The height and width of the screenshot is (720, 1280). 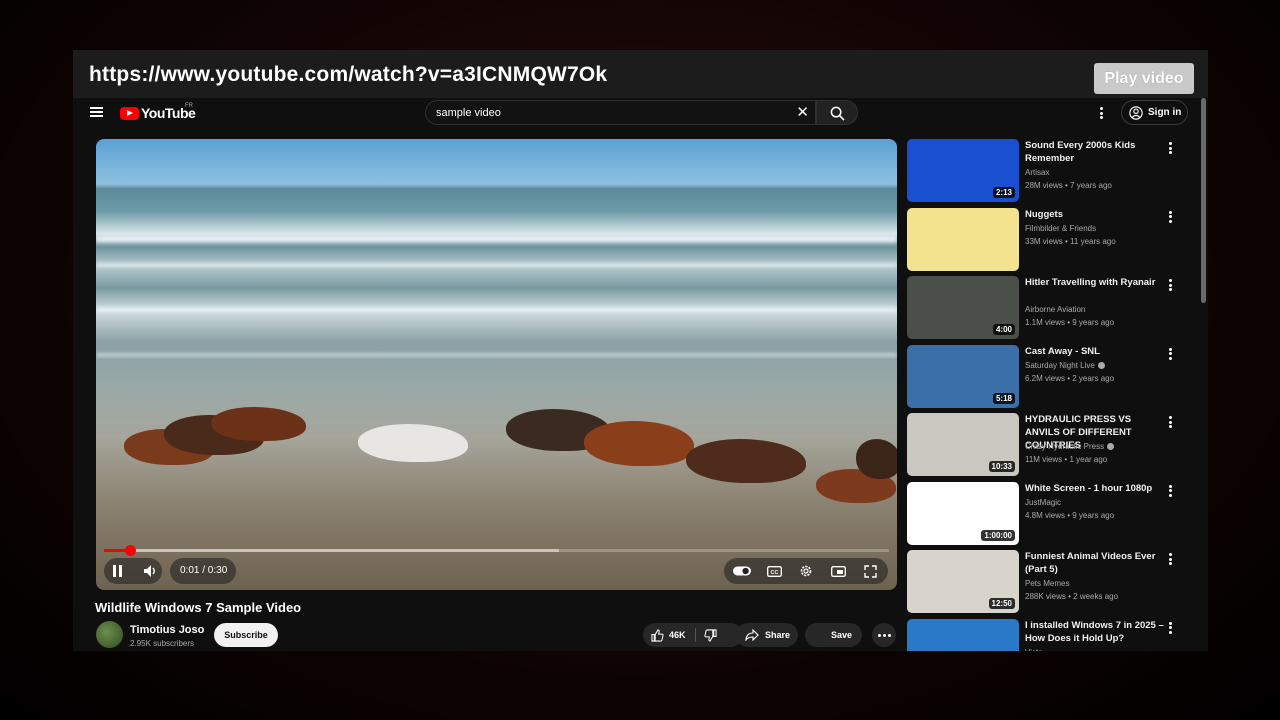 I want to click on time-display: 0:01 / 0:30, so click(x=204, y=570).